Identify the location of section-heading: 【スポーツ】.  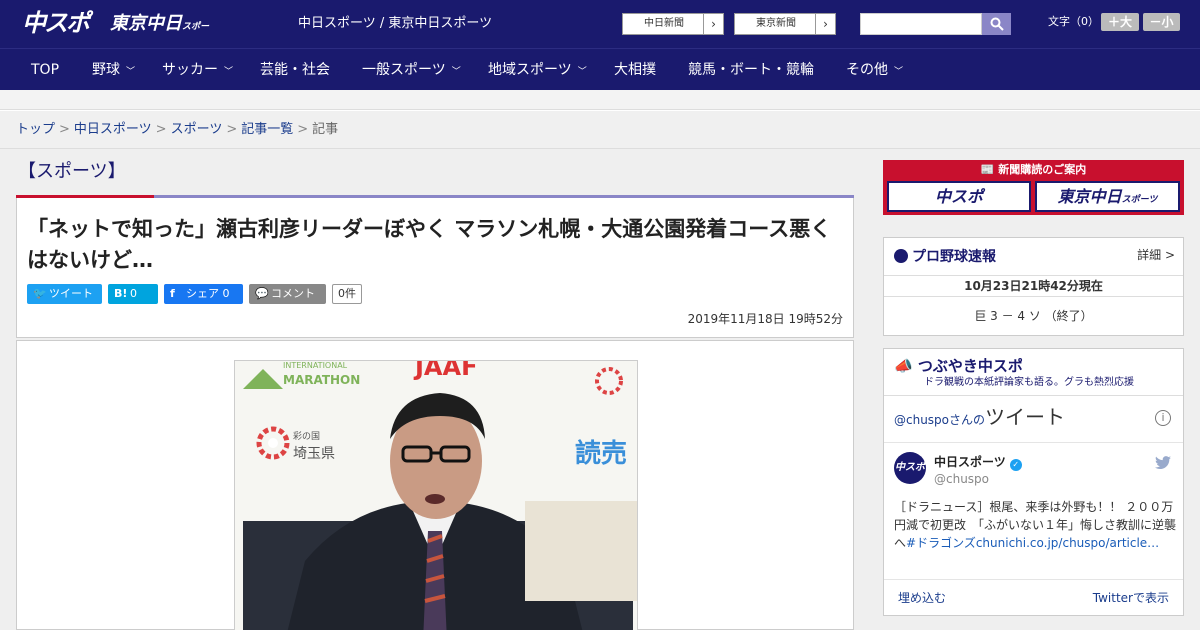
(72, 171).